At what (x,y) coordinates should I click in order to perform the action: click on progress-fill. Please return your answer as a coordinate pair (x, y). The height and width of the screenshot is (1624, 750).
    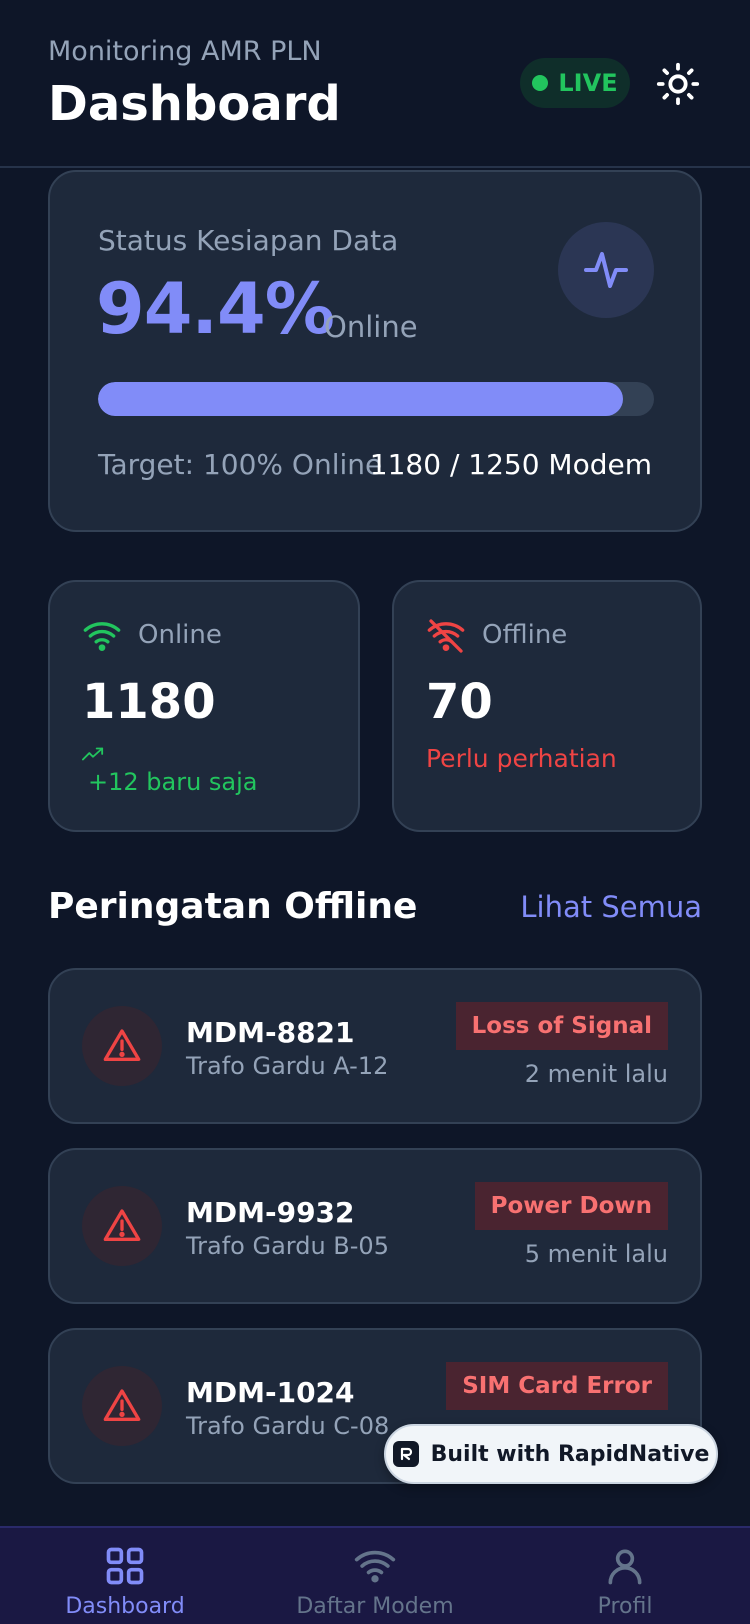
    Looking at the image, I should click on (360, 399).